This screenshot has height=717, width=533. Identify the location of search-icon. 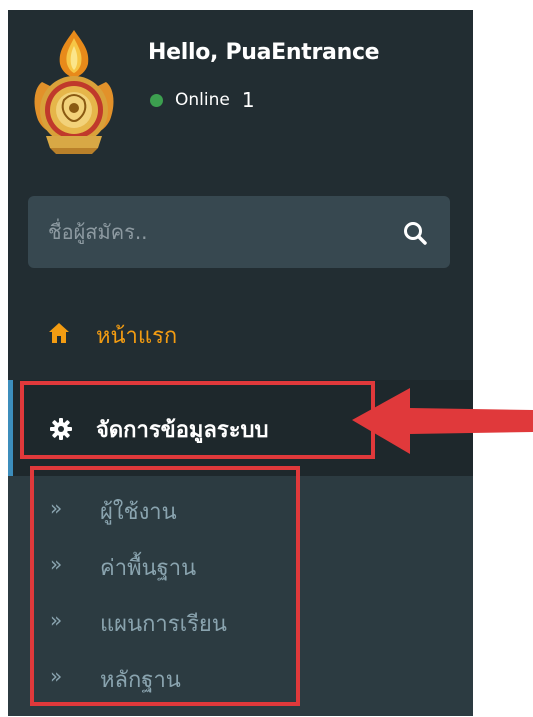
(415, 233).